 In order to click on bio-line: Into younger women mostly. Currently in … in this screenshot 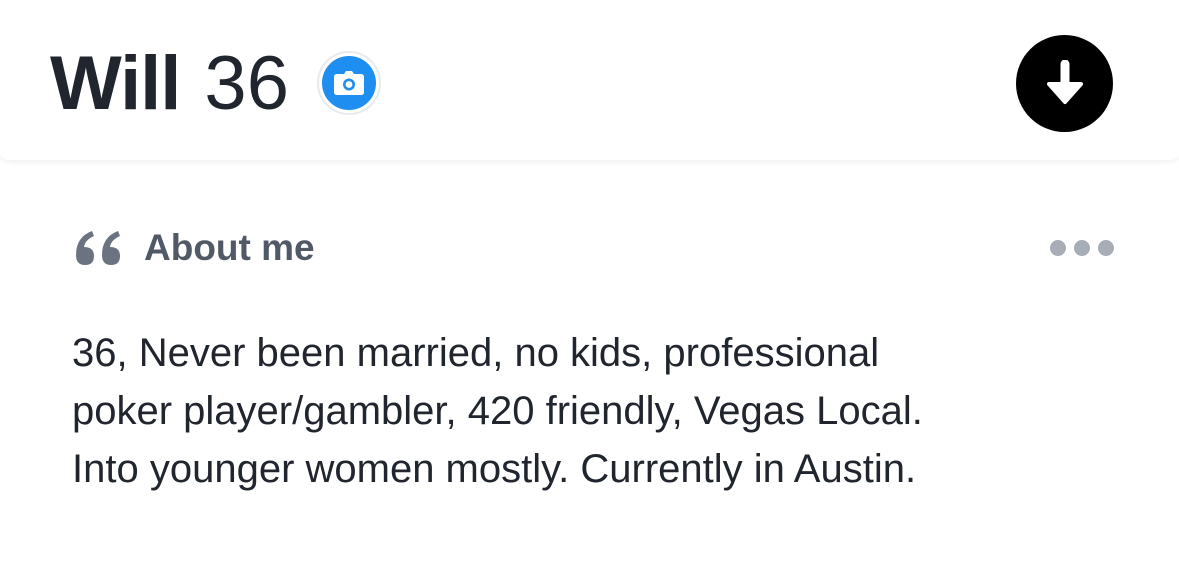, I will do `click(494, 469)`.